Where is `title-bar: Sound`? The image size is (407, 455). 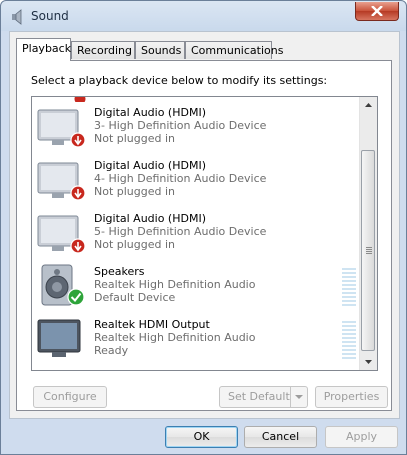 title-bar: Sound is located at coordinates (203, 16).